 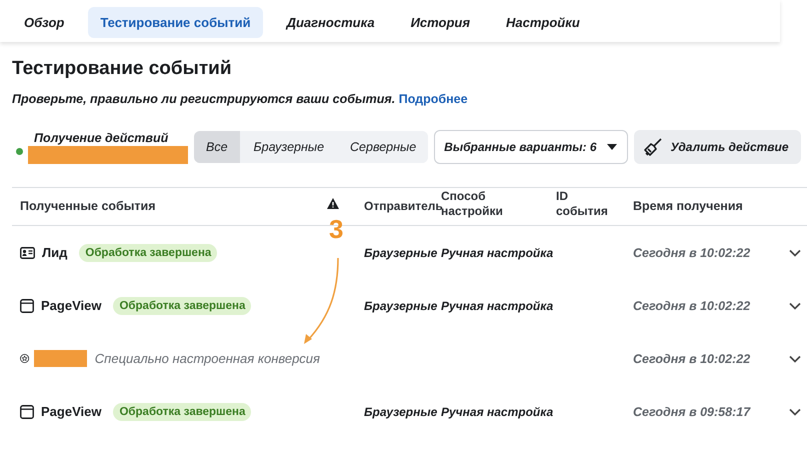 What do you see at coordinates (102, 137) in the screenshot?
I see `status-label: Получение действий` at bounding box center [102, 137].